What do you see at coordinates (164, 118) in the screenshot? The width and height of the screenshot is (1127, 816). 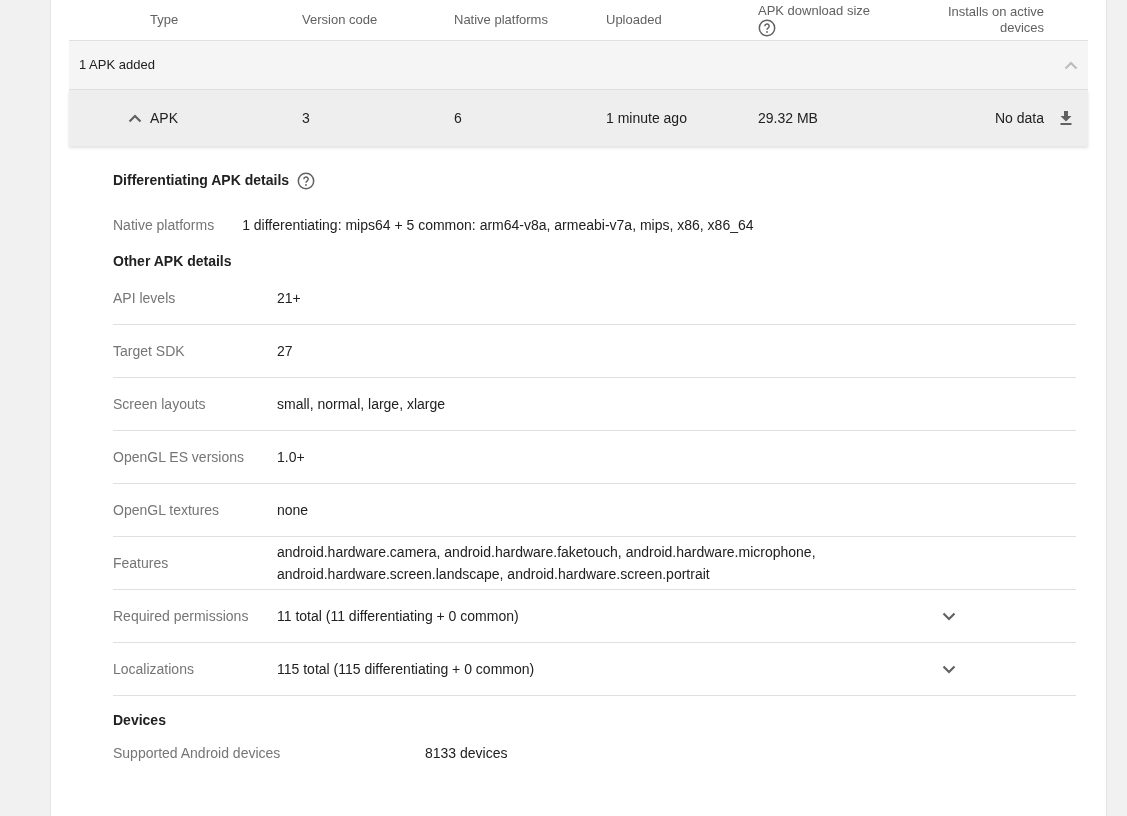 I see `table-cell-text: APK` at bounding box center [164, 118].